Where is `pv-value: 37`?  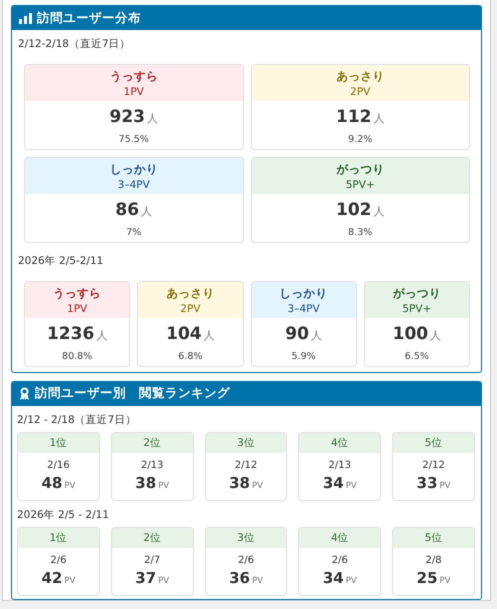 pv-value: 37 is located at coordinates (145, 577).